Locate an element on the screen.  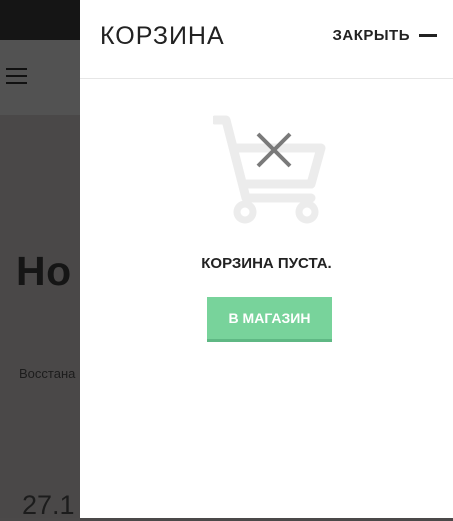
cart-title: КОРЗИНА is located at coordinates (162, 36).